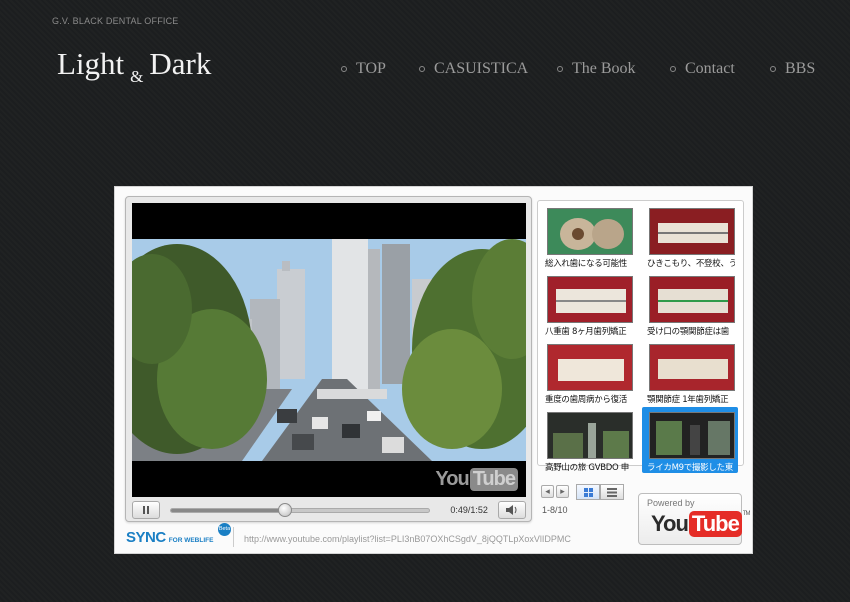 This screenshot has width=850, height=602. I want to click on sync-logo: SYNC FOR WEBLIFE Beta, so click(178, 534).